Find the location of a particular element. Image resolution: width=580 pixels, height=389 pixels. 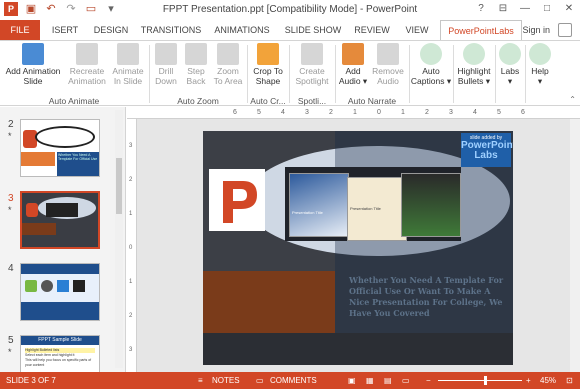

window-controls: ? ⊟ — □ ✕ is located at coordinates (525, 9).